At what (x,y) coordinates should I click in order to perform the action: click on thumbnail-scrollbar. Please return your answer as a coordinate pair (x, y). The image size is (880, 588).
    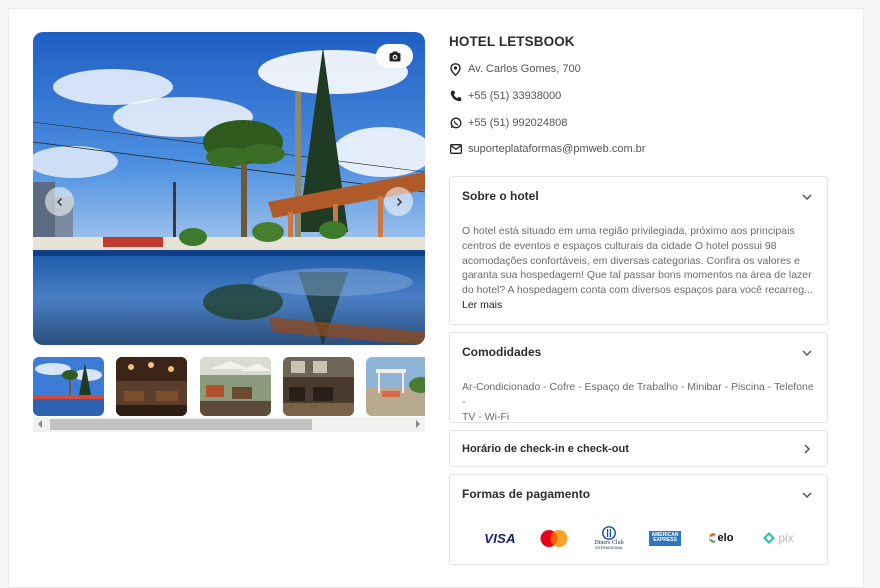
    Looking at the image, I should click on (229, 424).